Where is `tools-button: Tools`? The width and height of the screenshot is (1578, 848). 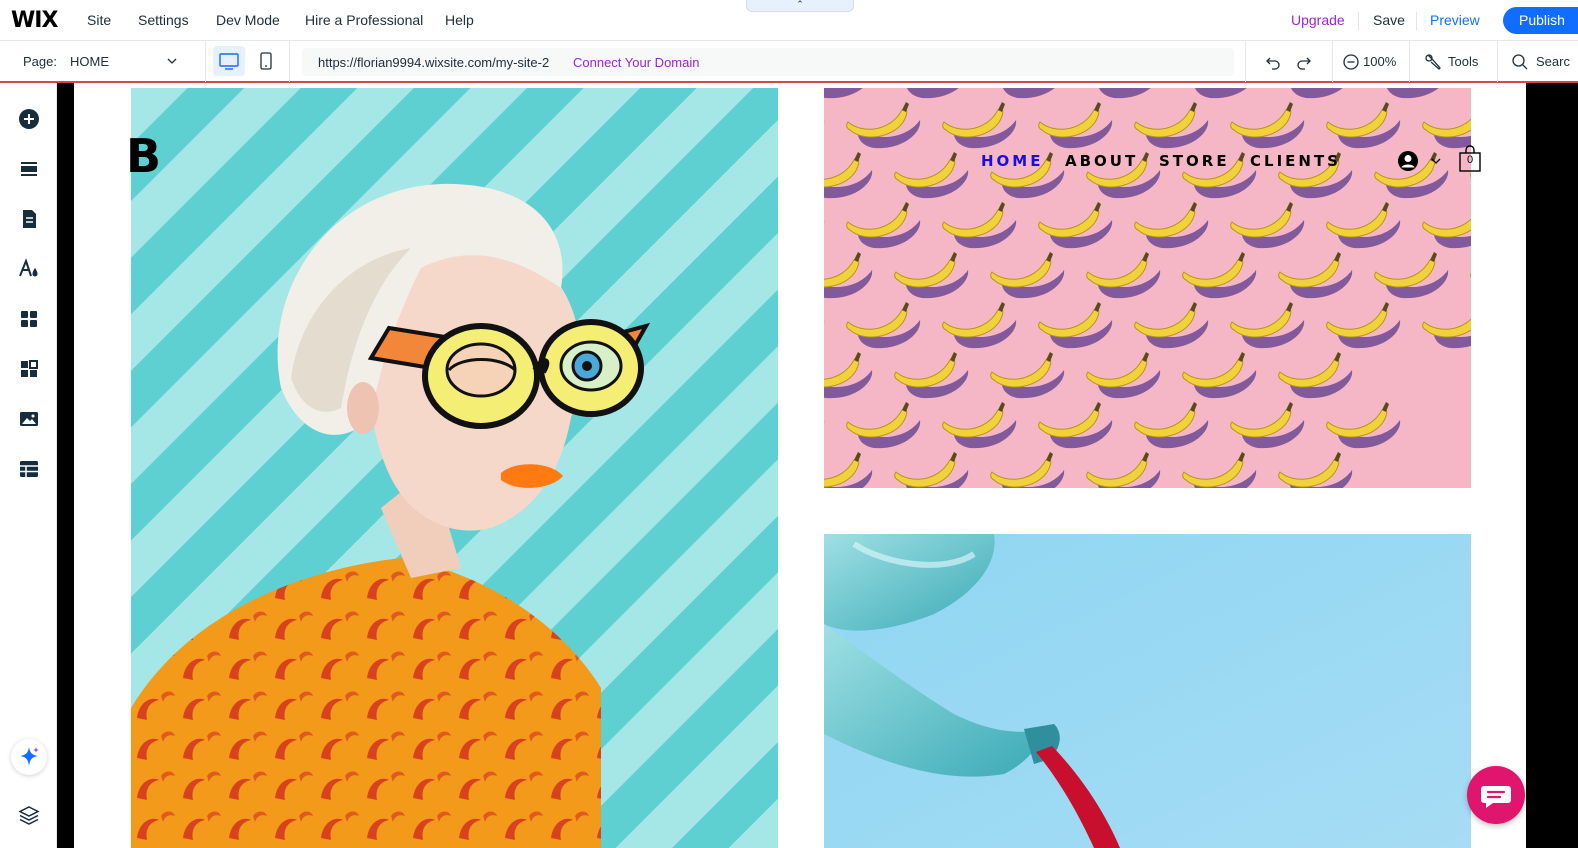
tools-button: Tools is located at coordinates (1463, 61).